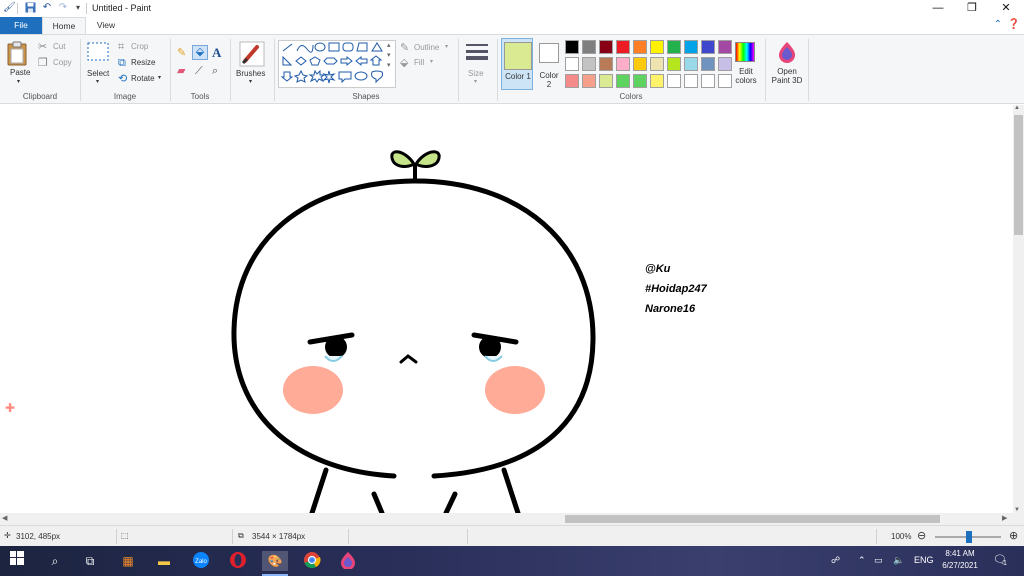 This screenshot has width=1024, height=576. I want to click on scroll-left-icon: ◀, so click(4, 518).